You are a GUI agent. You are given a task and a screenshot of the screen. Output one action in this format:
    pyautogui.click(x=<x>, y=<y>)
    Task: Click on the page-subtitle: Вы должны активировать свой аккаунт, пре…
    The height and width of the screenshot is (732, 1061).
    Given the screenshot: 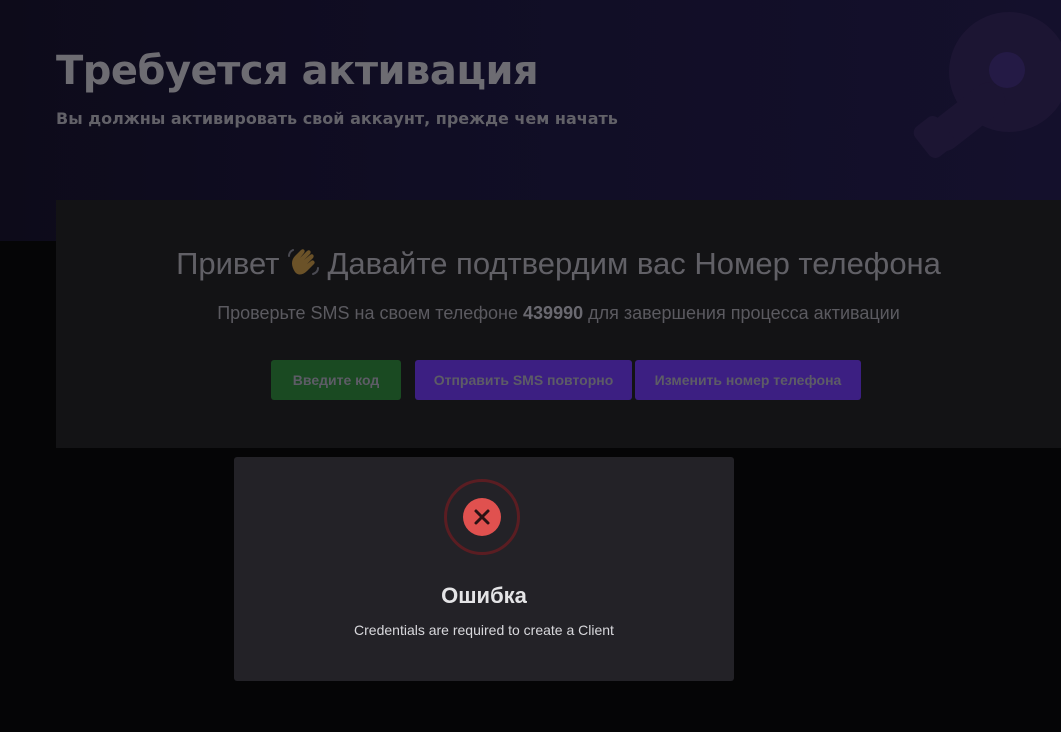 What is the action you would take?
    pyautogui.click(x=337, y=118)
    